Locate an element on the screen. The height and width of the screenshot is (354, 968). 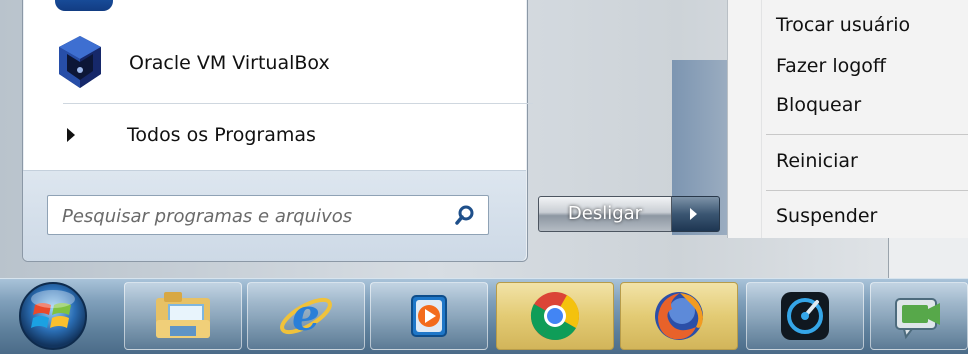
windows-start-orb is located at coordinates (53, 316).